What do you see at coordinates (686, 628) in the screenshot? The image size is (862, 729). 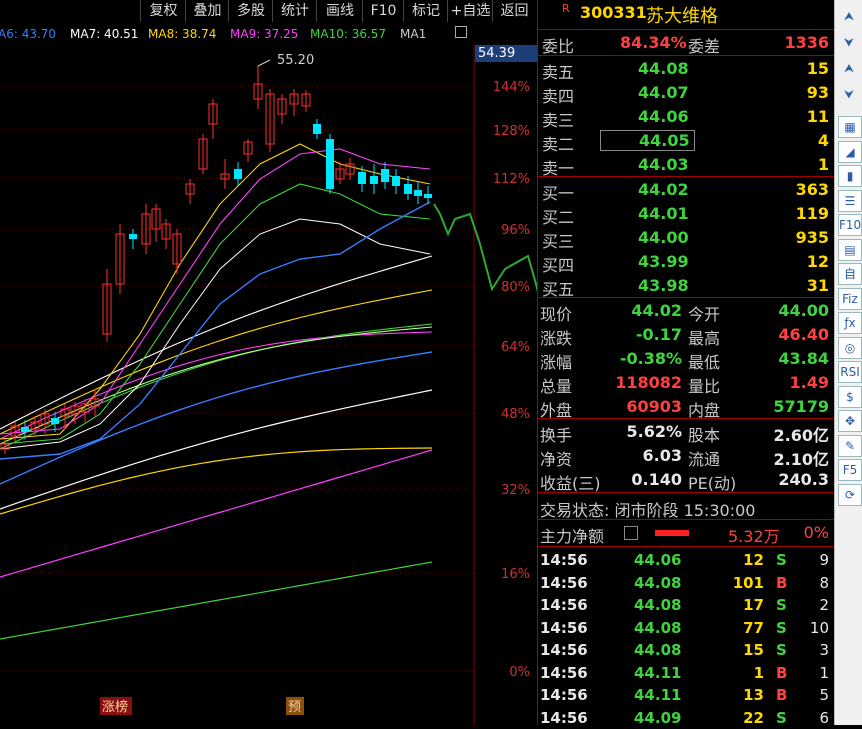 I see `tick-row: 14:5644.0877S10` at bounding box center [686, 628].